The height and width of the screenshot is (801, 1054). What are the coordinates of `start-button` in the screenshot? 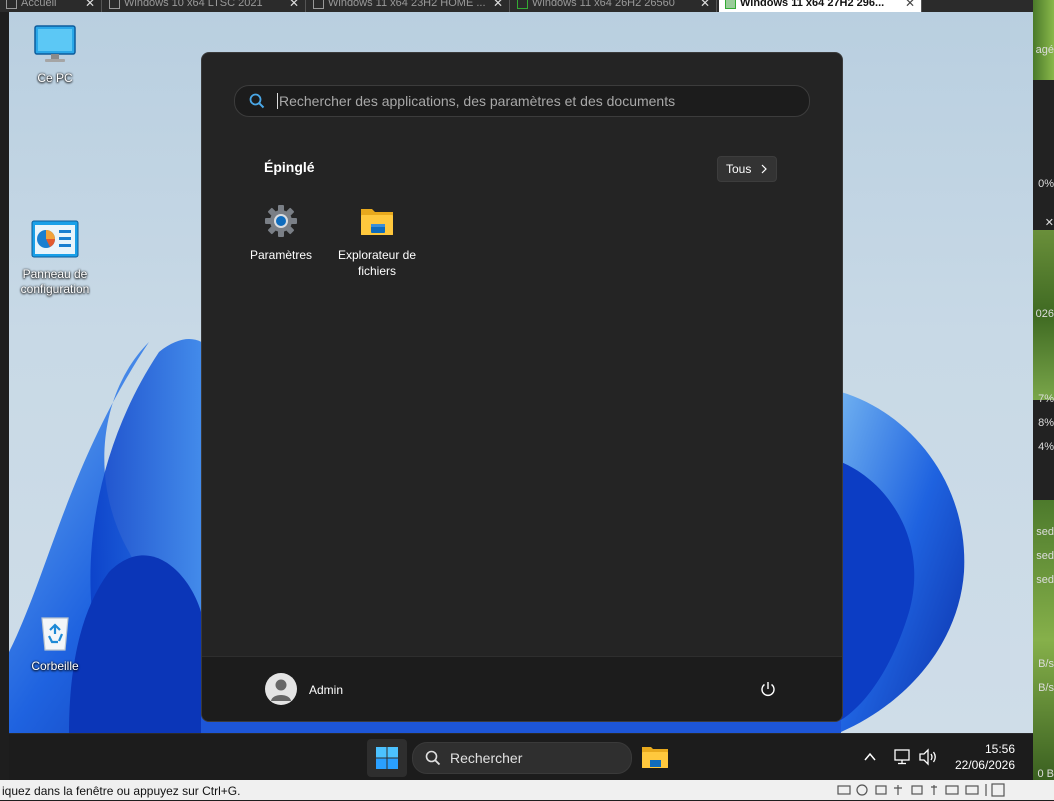 It's located at (387, 758).